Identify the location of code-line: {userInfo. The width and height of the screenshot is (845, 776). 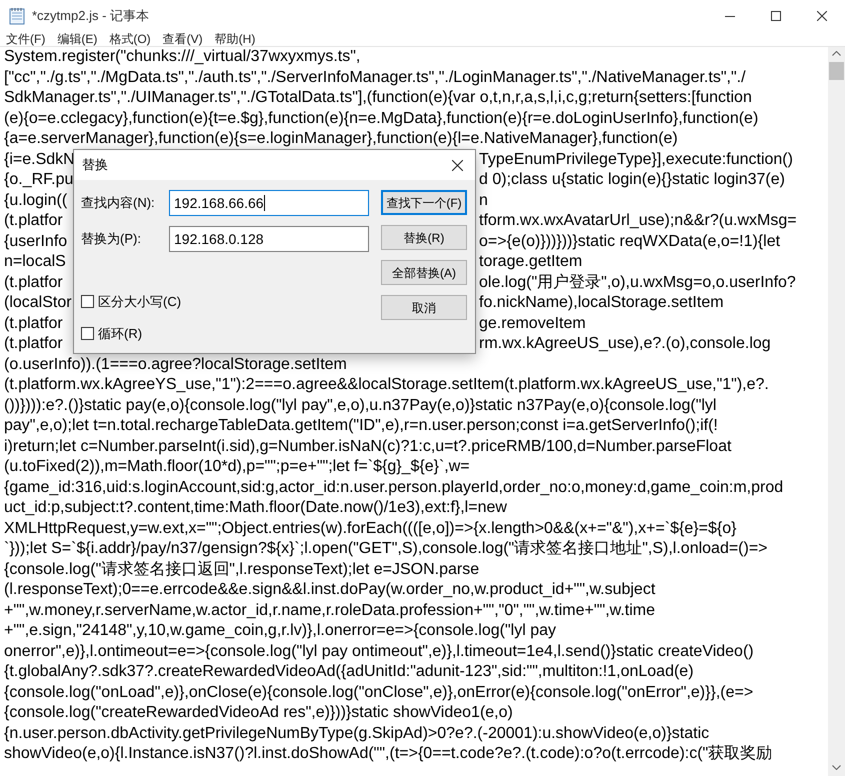
(36, 242).